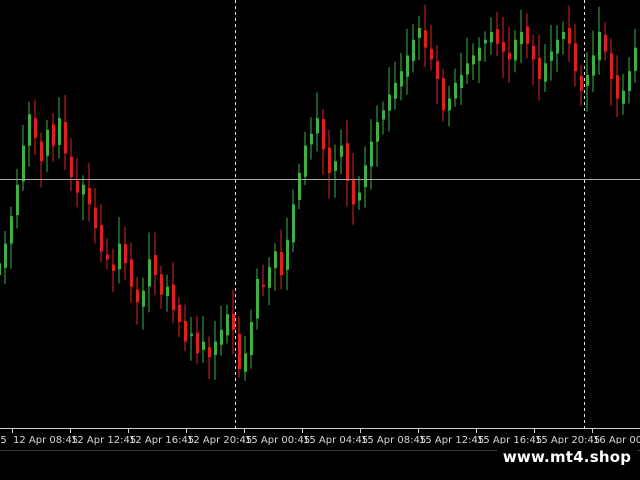  What do you see at coordinates (451, 440) in the screenshot?
I see `x-tick-label: 15 Apr 12:45` at bounding box center [451, 440].